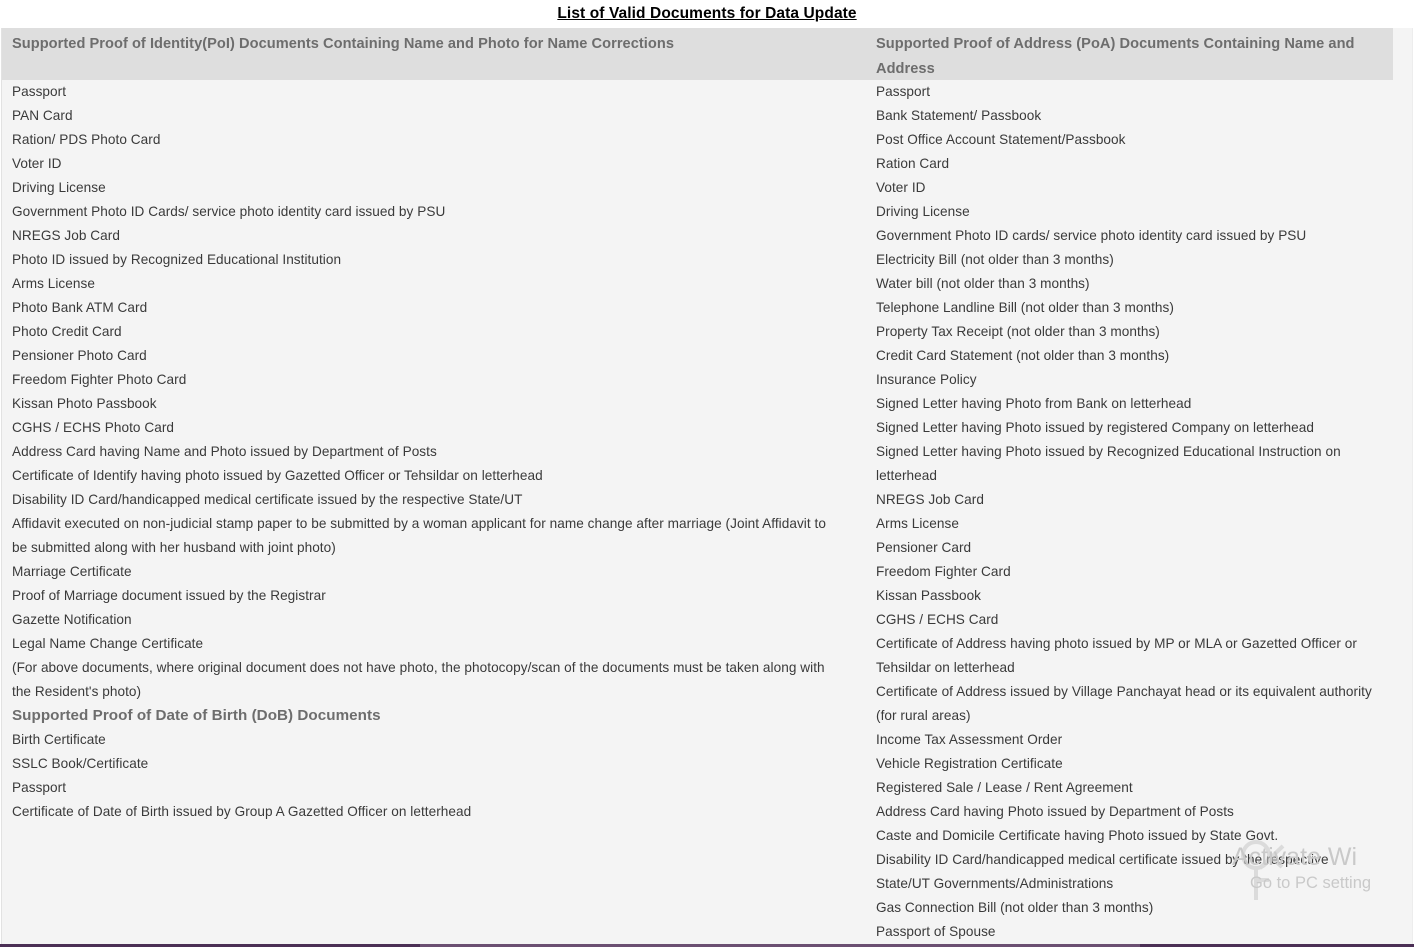 The image size is (1414, 949). Describe the element at coordinates (108, 643) in the screenshot. I see `document-list-item: Legal Name Change Certificate` at that location.